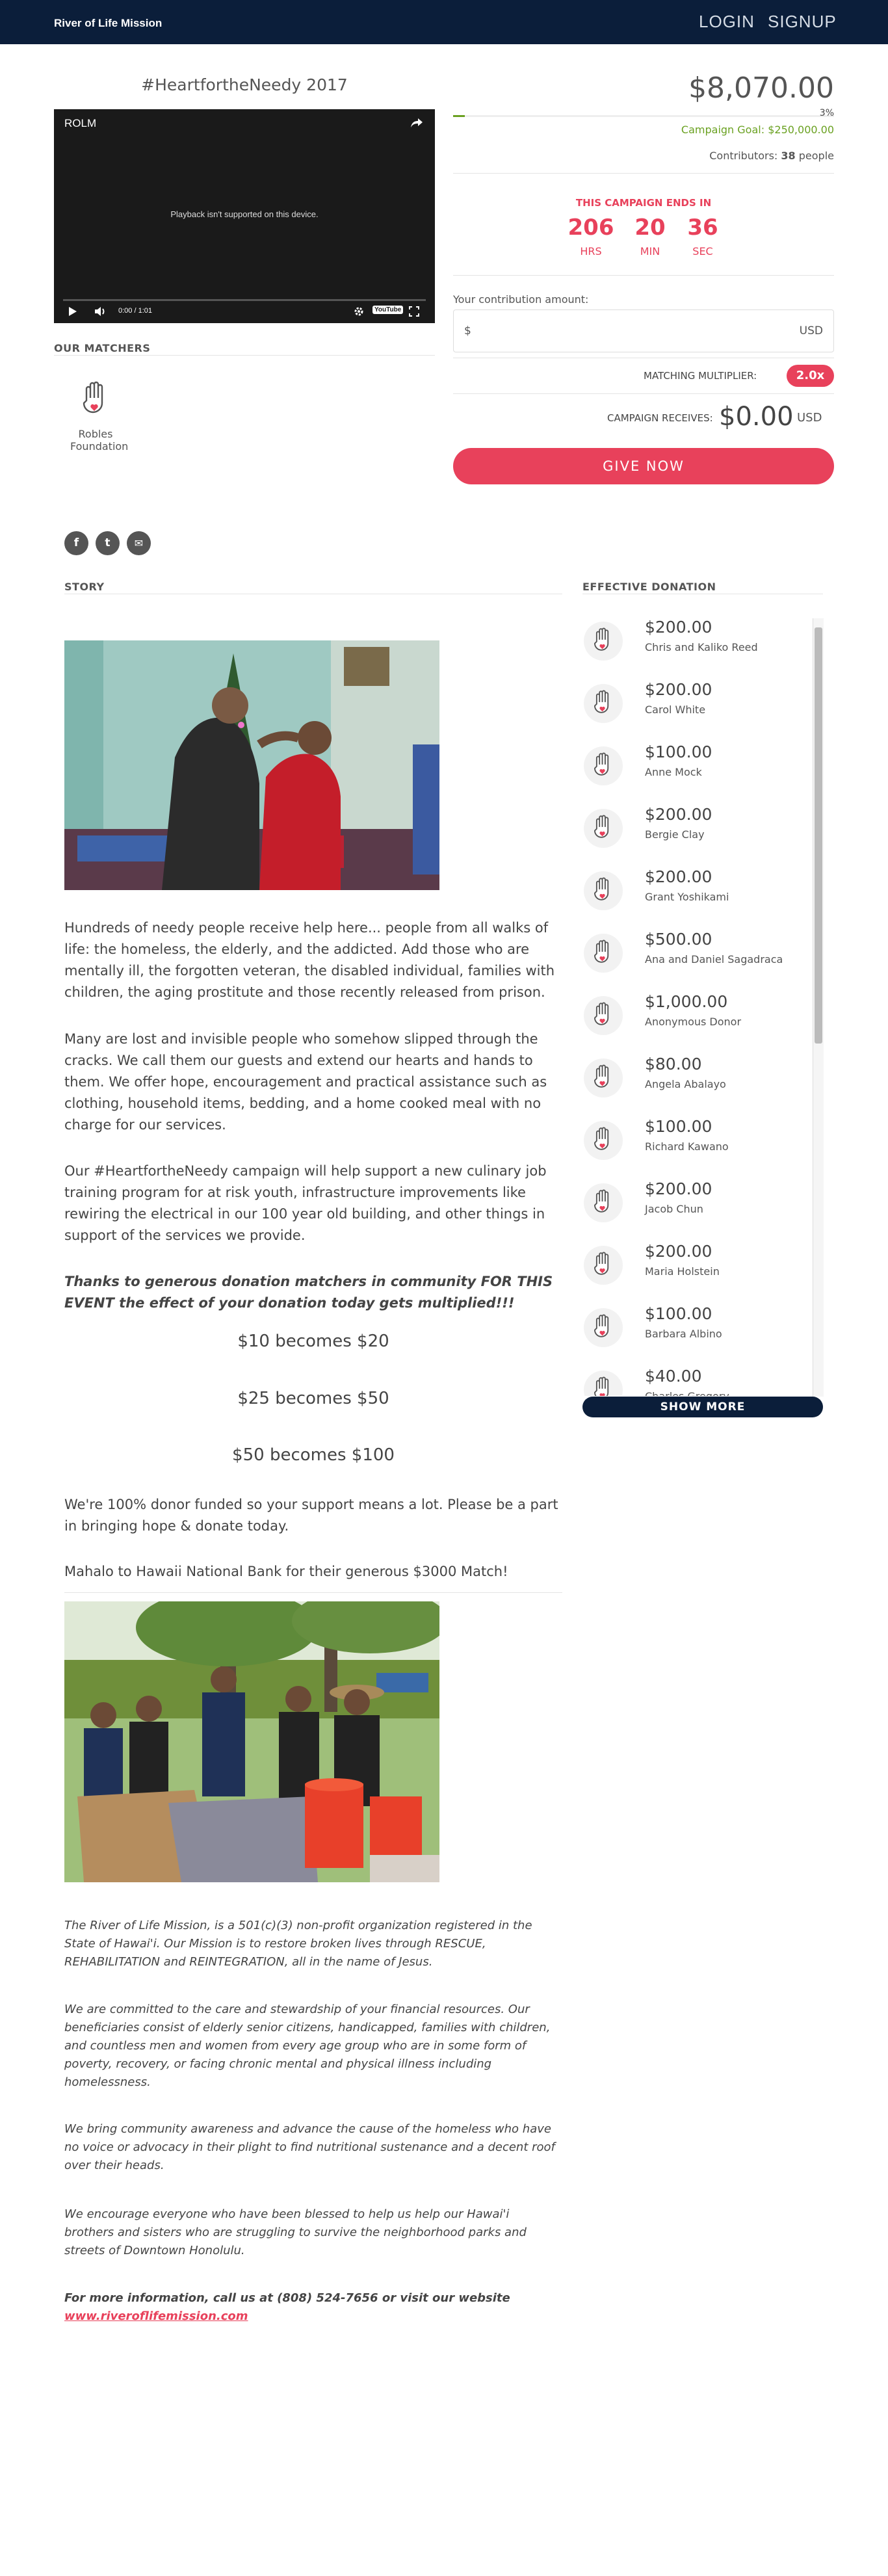  Describe the element at coordinates (84, 587) in the screenshot. I see `story-heading: STORY` at that location.